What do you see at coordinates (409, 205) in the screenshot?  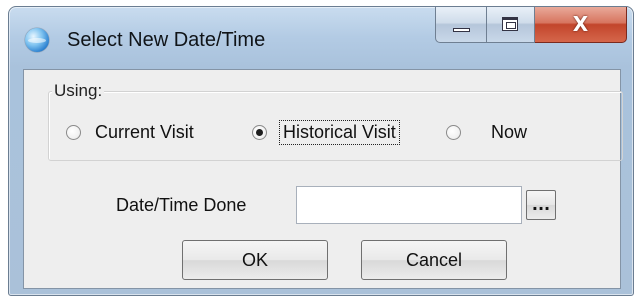 I see `date-time-input` at bounding box center [409, 205].